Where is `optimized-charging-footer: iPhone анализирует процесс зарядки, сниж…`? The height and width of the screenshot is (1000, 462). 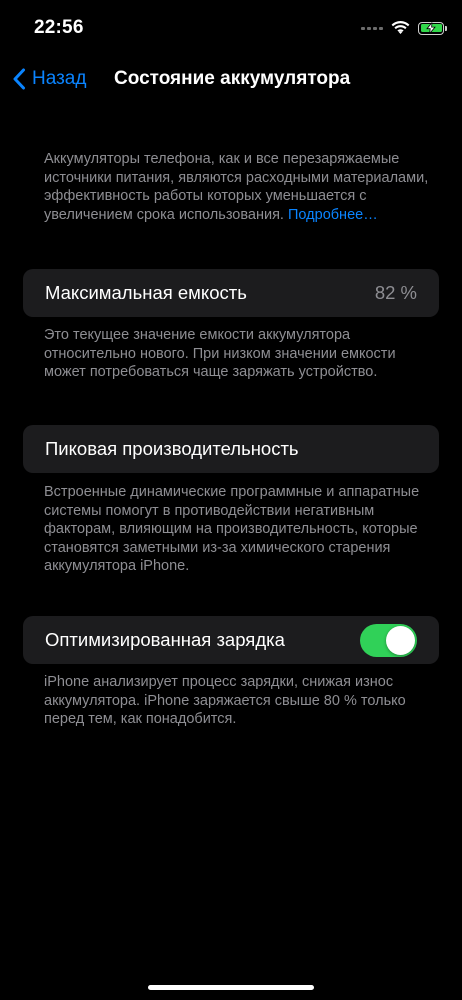
optimized-charging-footer: iPhone анализирует процесс зарядки, сниж… is located at coordinates (225, 700).